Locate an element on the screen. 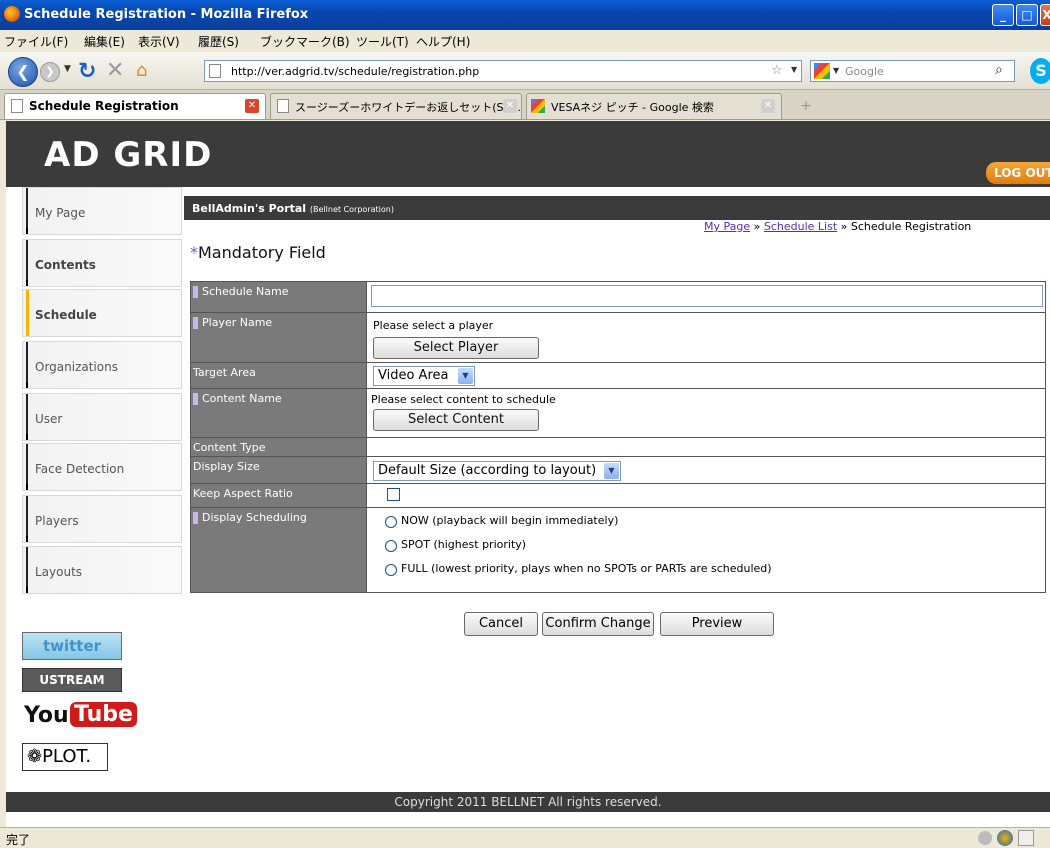 Image resolution: width=1050 pixels, height=848 pixels. sidebar-item-players: Players is located at coordinates (102, 519).